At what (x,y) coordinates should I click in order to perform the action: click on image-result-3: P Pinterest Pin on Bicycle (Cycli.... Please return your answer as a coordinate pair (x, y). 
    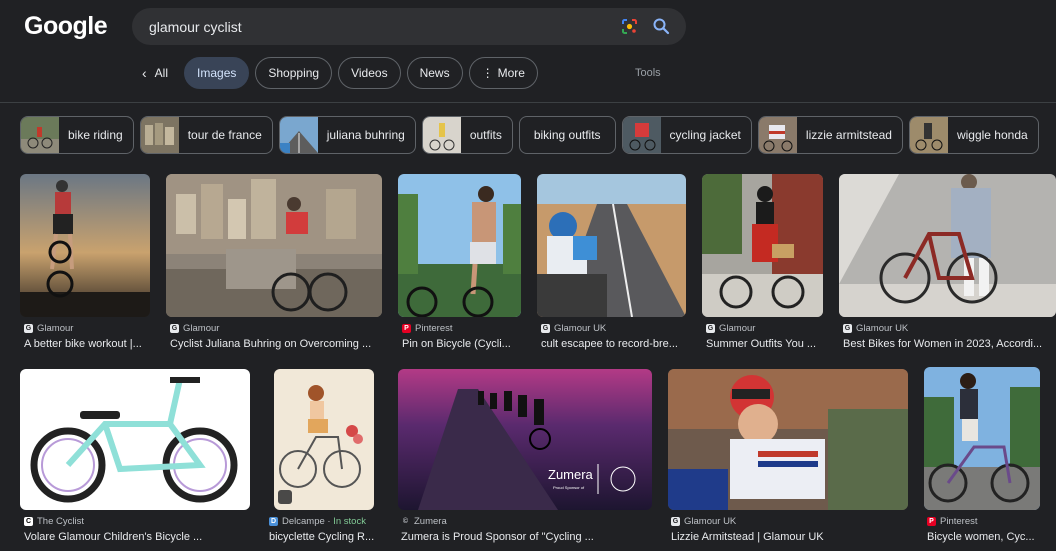
    Looking at the image, I should click on (459, 264).